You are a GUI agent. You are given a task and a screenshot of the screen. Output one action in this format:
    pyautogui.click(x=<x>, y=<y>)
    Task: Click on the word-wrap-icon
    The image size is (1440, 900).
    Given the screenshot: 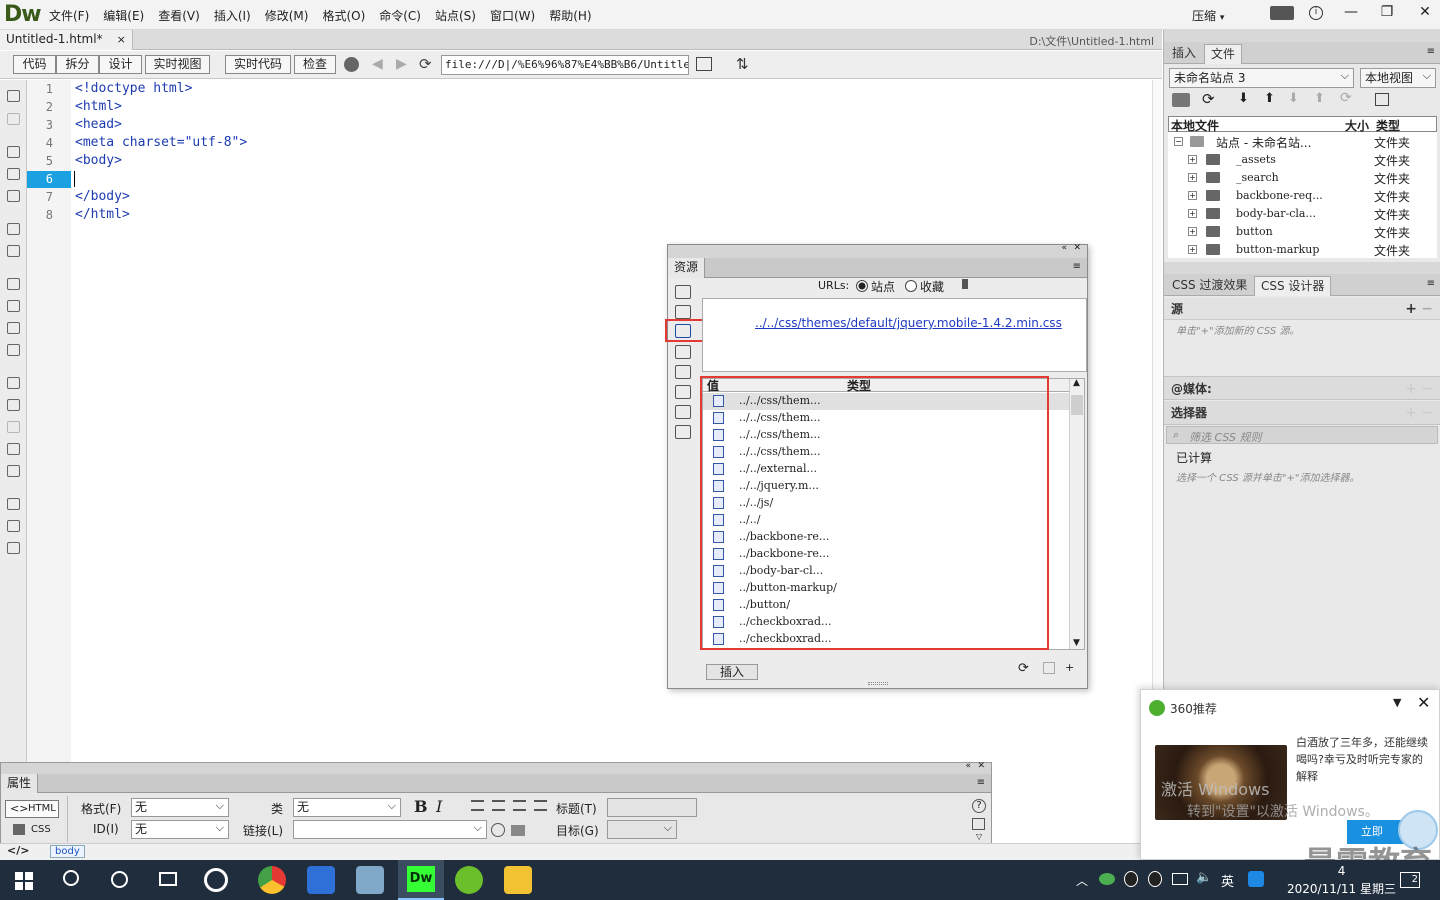 What is the action you would take?
    pyautogui.click(x=13, y=328)
    